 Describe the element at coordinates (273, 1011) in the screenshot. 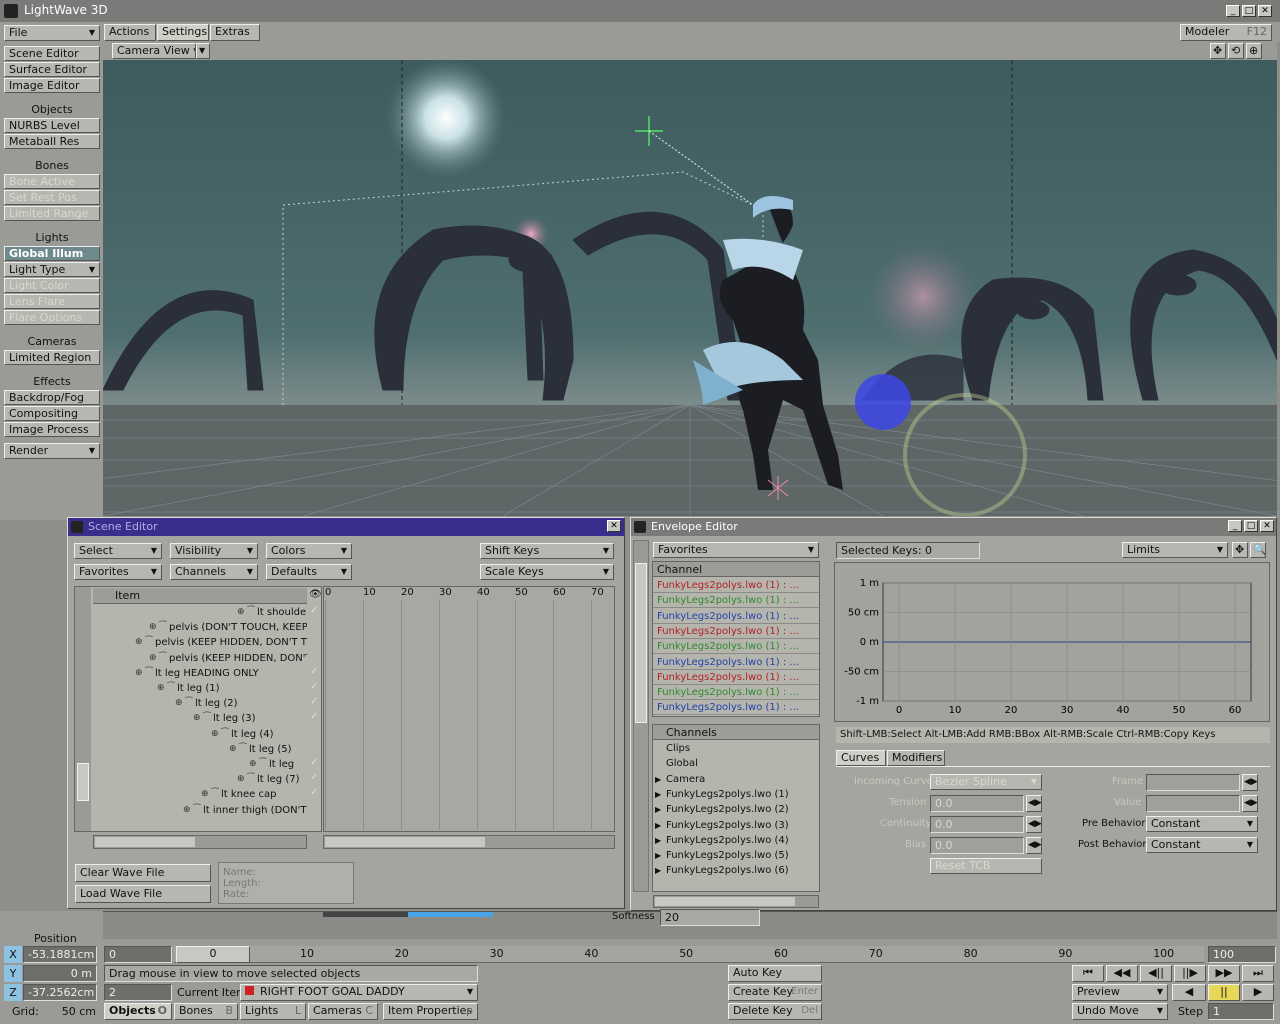

I see `mode-tab-lights: Lights L` at that location.